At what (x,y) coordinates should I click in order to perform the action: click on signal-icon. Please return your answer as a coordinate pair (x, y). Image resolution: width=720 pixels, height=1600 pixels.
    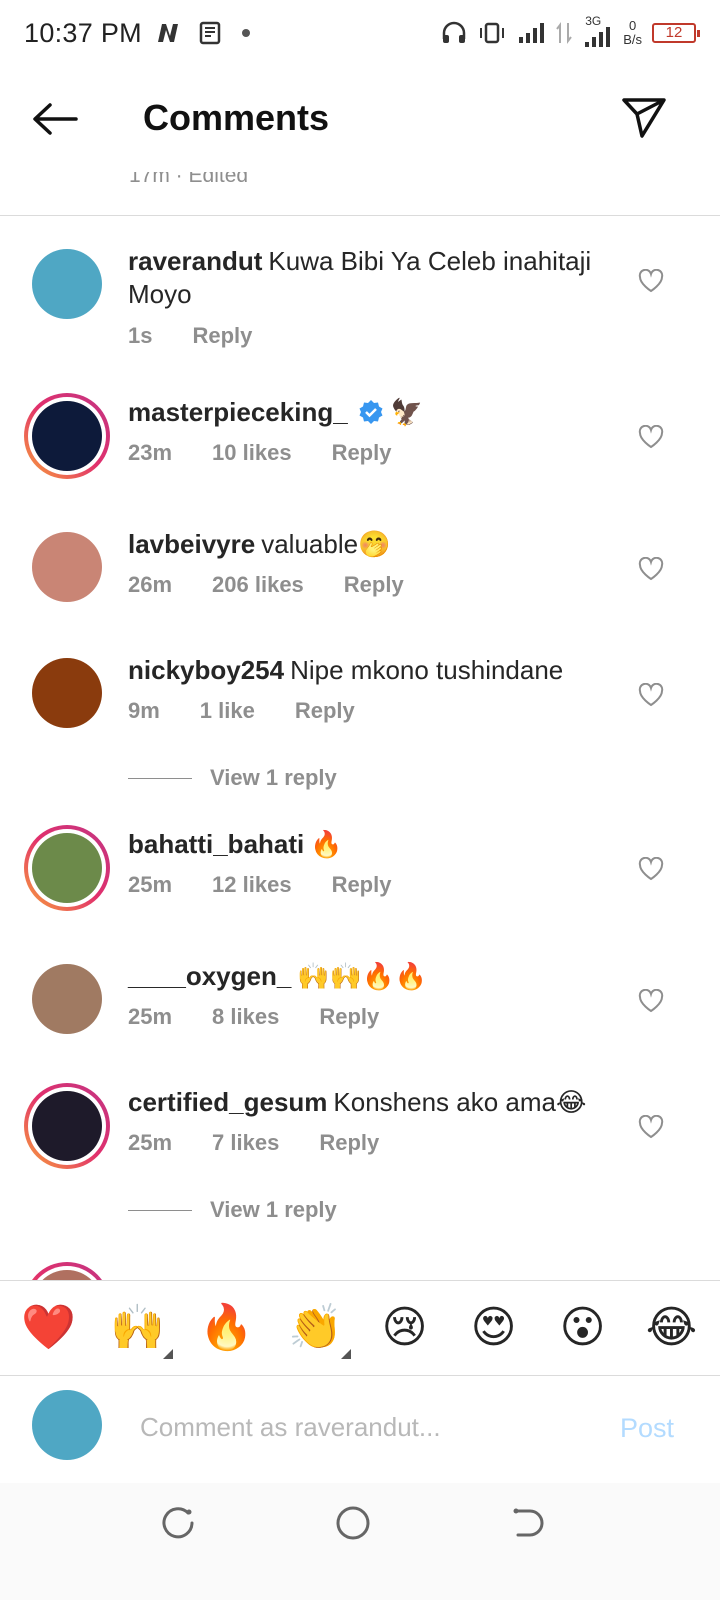
    Looking at the image, I should click on (532, 33).